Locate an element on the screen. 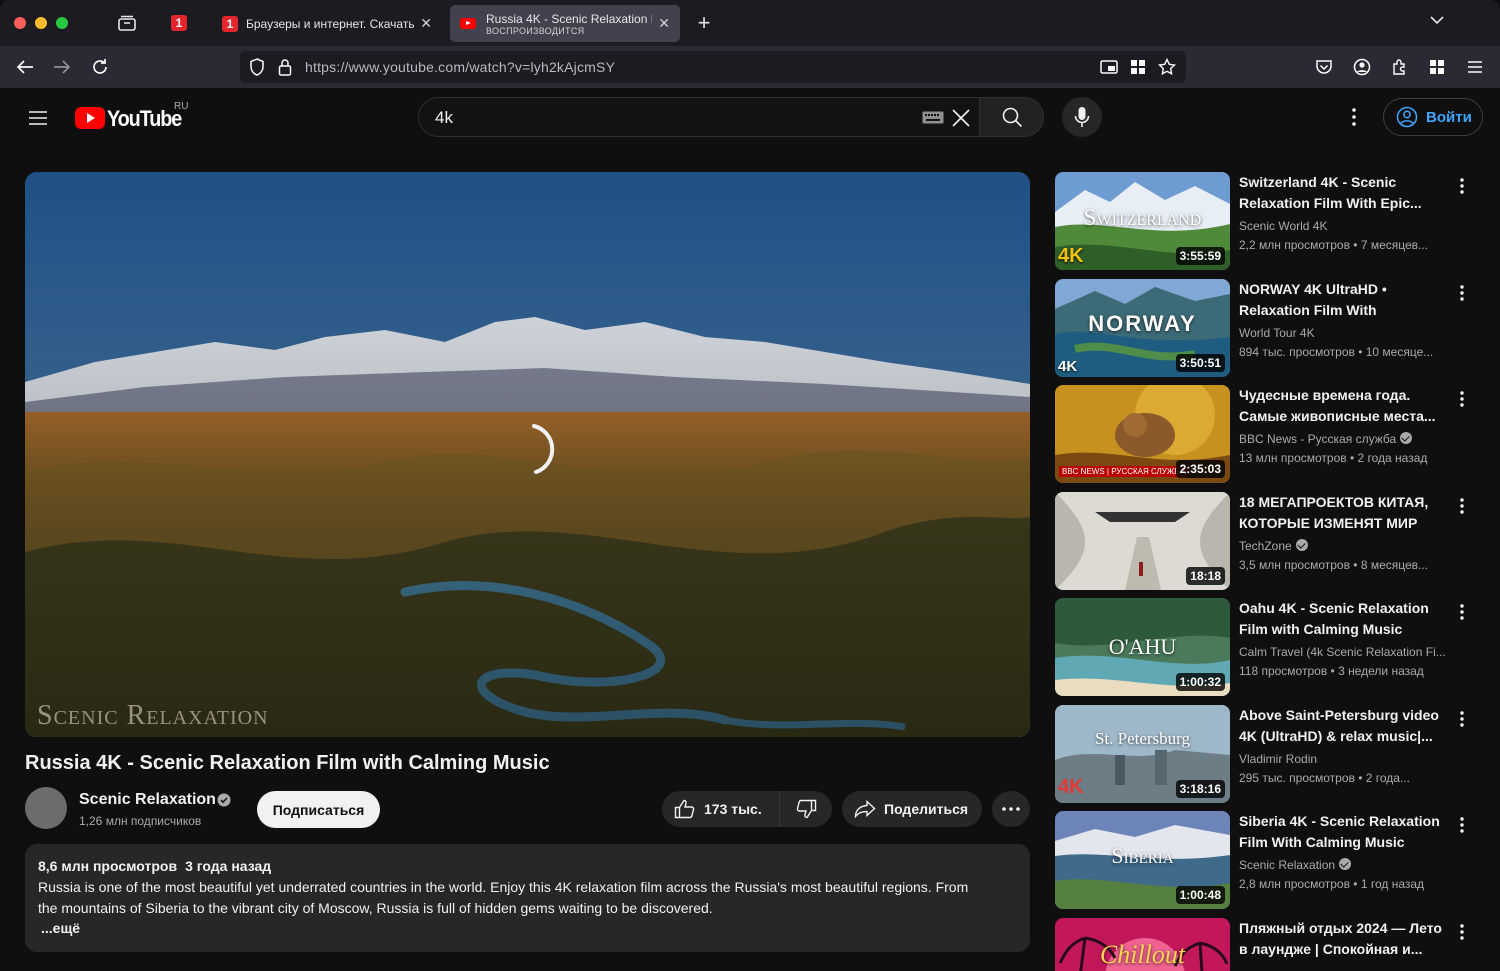 This screenshot has width=1500, height=971. extensions-button is located at coordinates (1400, 67).